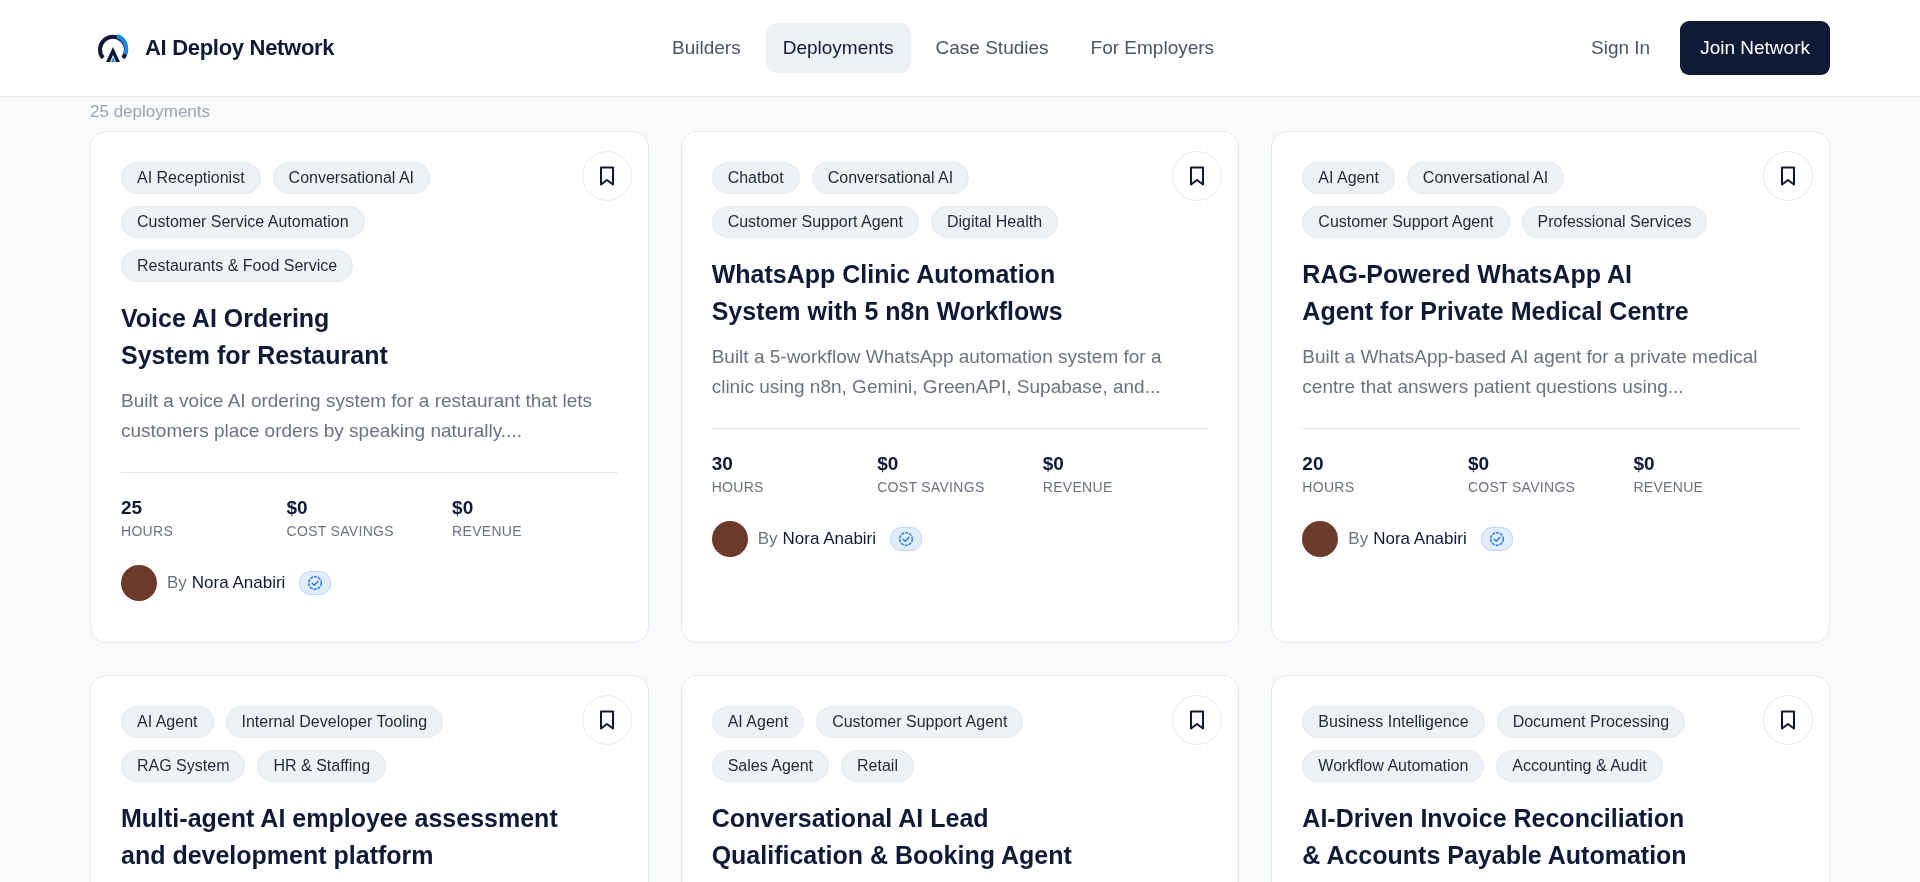 The width and height of the screenshot is (1920, 882). Describe the element at coordinates (240, 48) in the screenshot. I see `brand-name: AI Deploy Network` at that location.